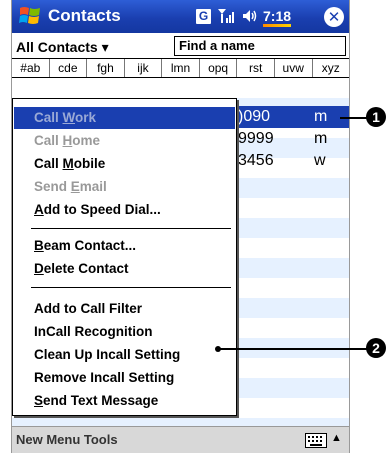 The width and height of the screenshot is (390, 453). I want to click on alpha-tab: uvw, so click(294, 68).